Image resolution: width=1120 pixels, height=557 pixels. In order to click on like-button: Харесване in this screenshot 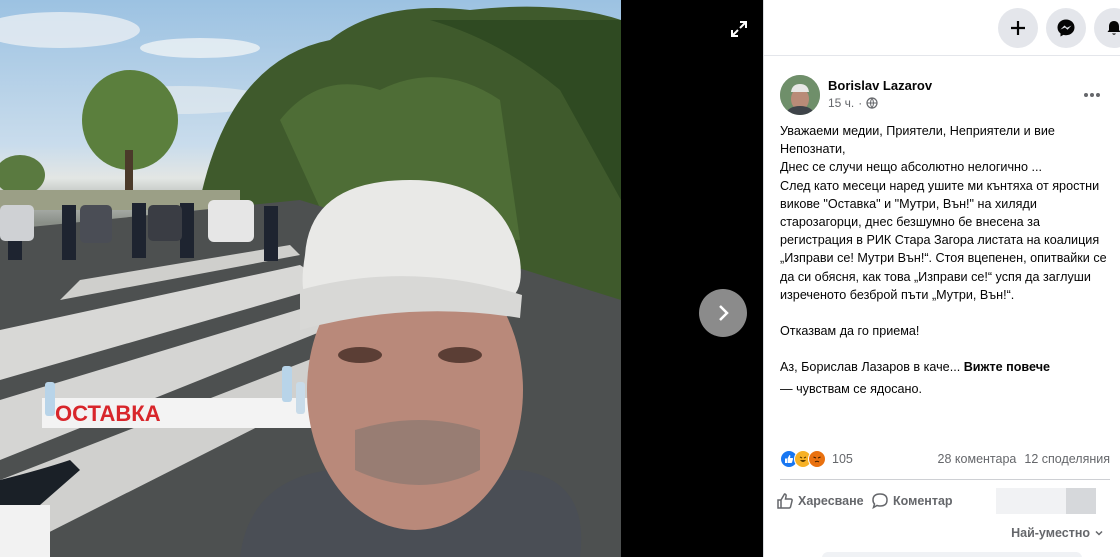, I will do `click(823, 501)`.